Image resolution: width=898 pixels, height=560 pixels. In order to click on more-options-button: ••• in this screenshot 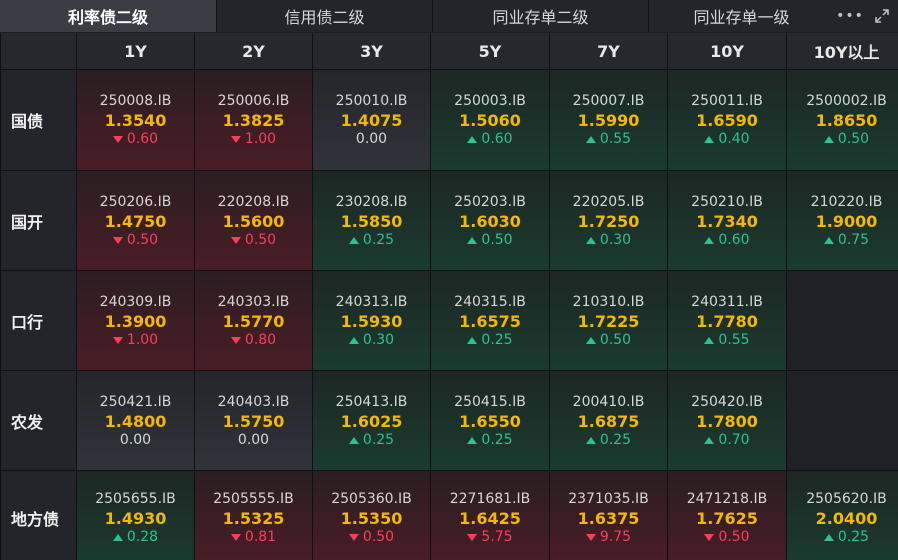, I will do `click(850, 16)`.